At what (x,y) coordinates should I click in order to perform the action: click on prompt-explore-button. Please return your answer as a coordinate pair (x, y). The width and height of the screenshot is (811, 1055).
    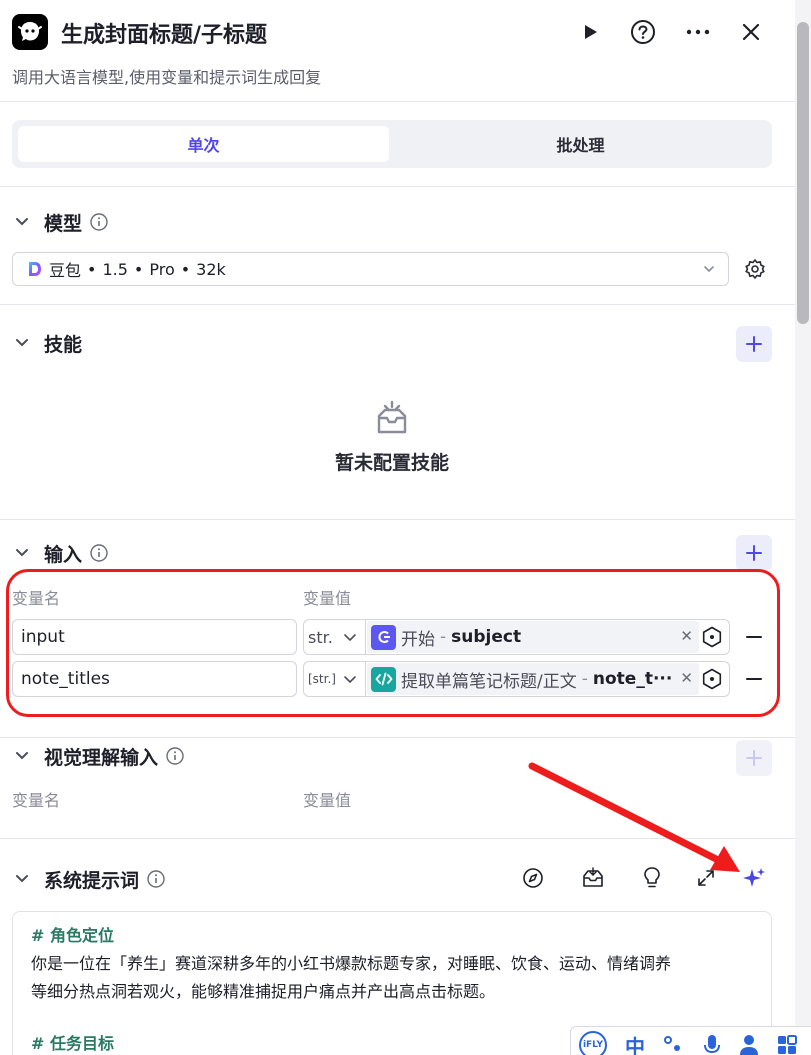
    Looking at the image, I should click on (533, 878).